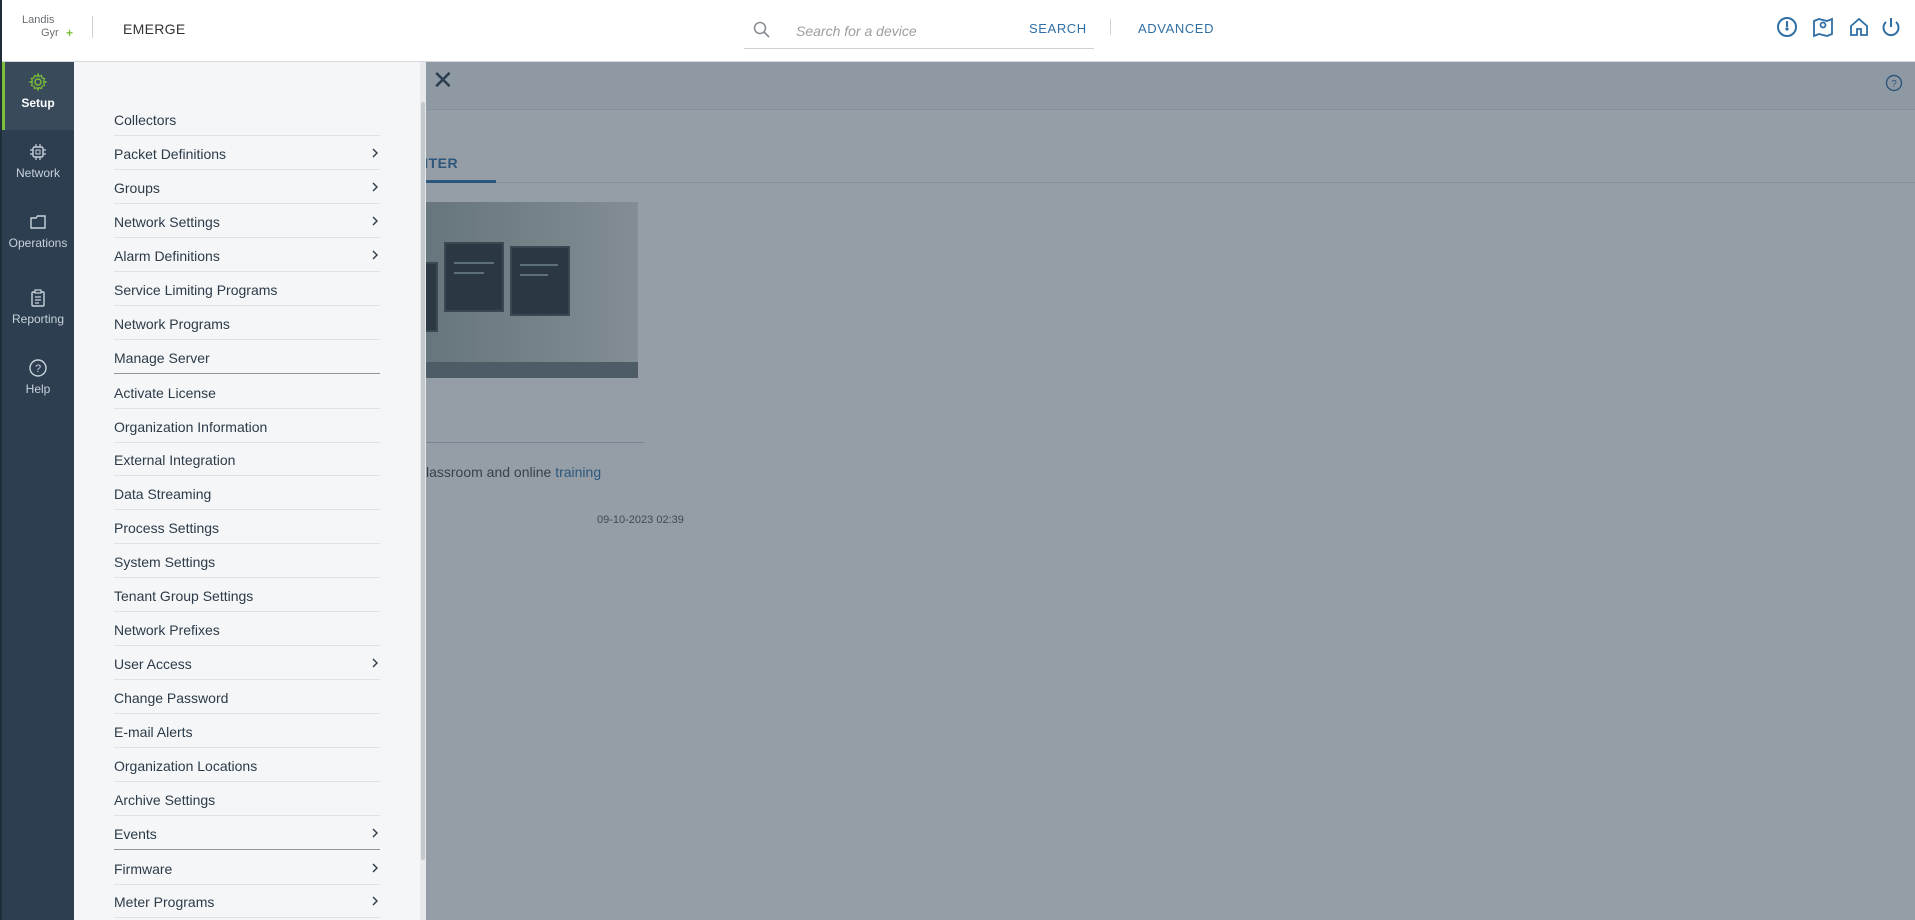 This screenshot has width=1915, height=920. I want to click on clipboard-icon, so click(38, 298).